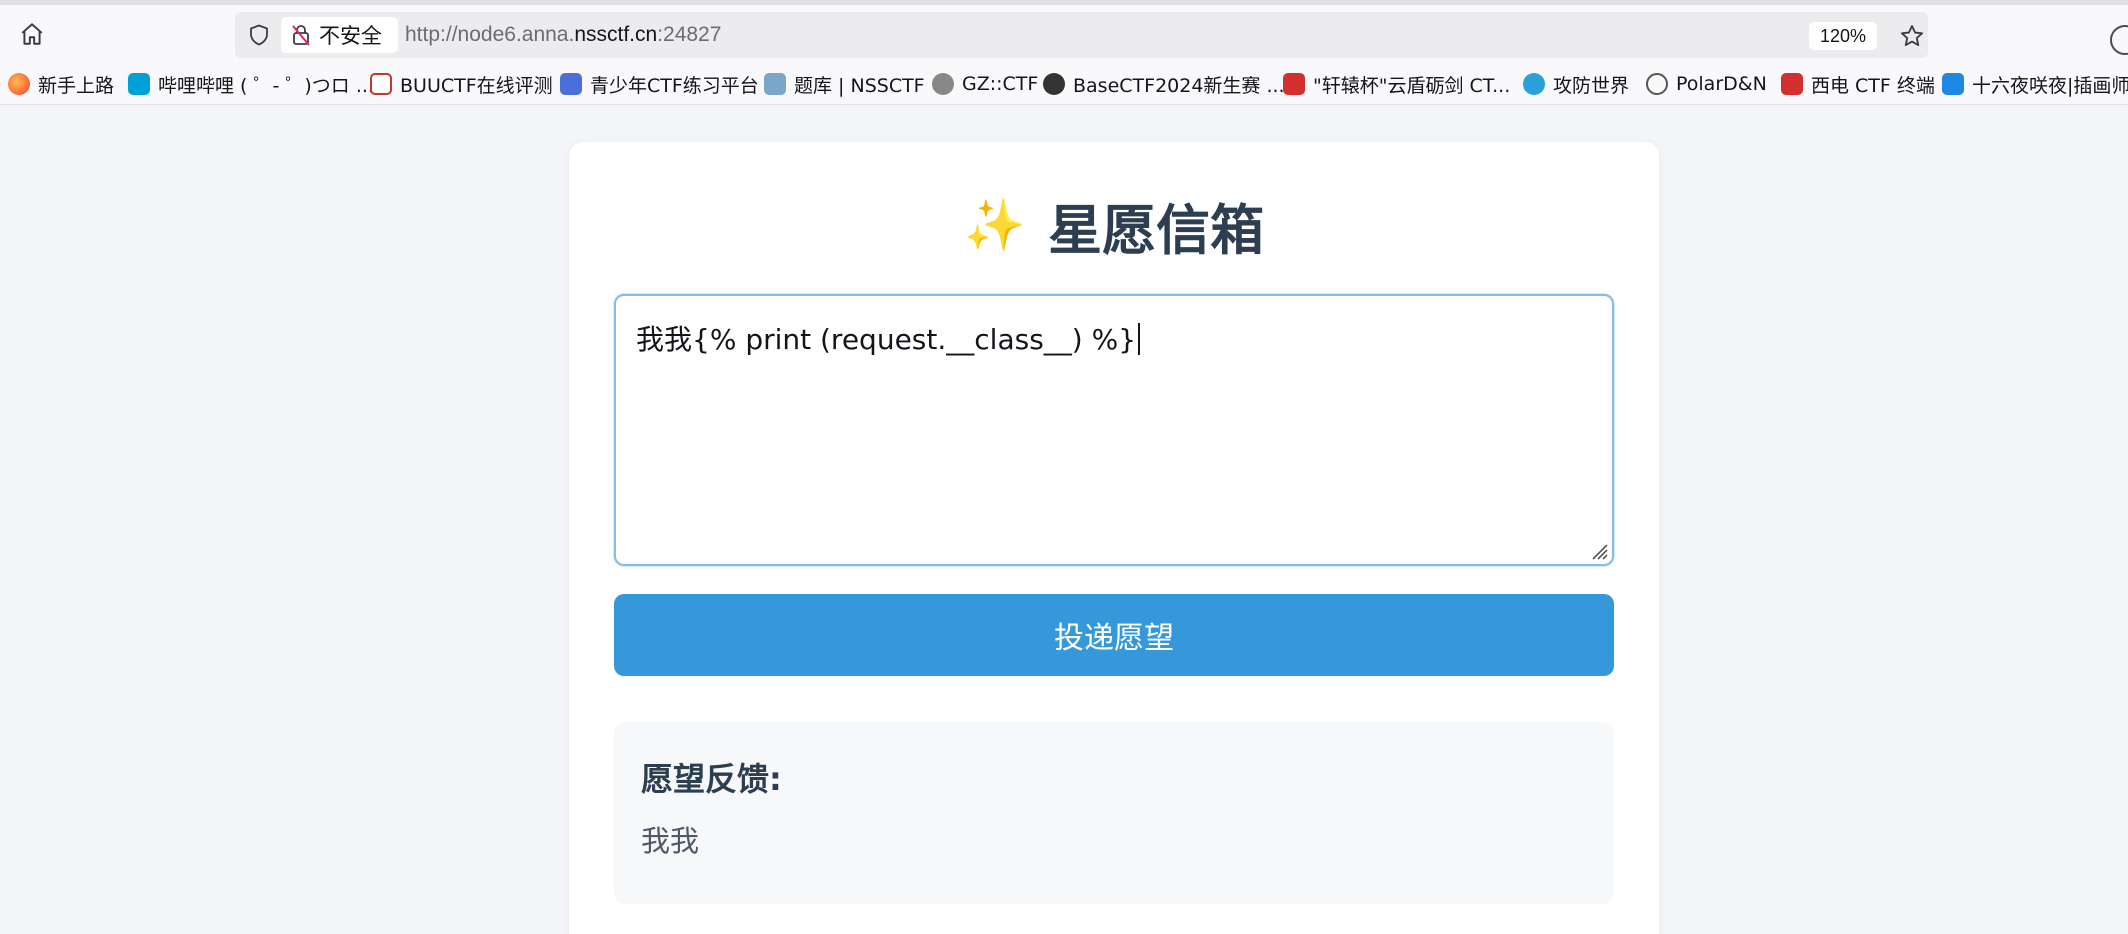  I want to click on bookmark-item: PolarD&N, so click(1706, 84).